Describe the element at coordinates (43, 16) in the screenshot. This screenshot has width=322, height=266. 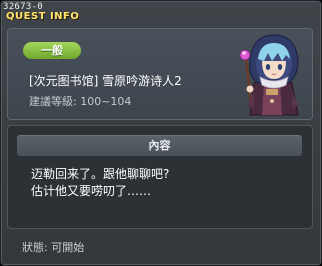
I see `window-title: QUEST INFO` at that location.